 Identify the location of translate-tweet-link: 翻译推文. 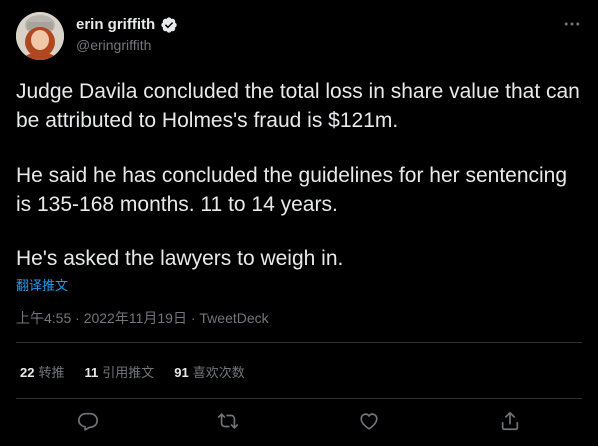
(42, 284).